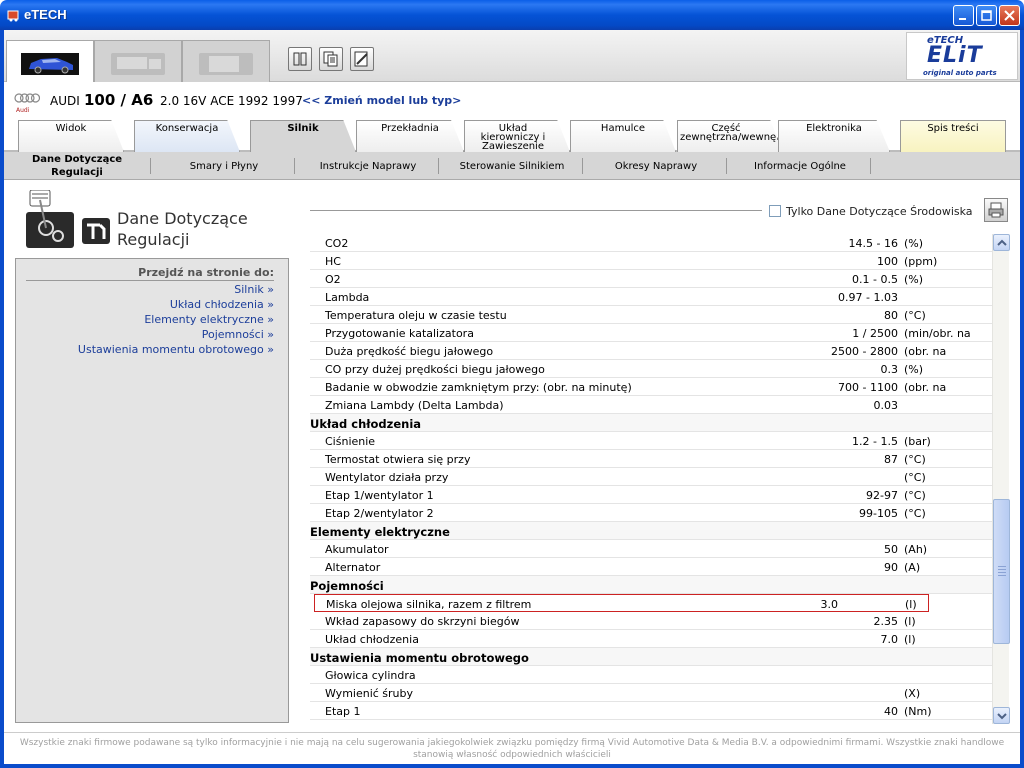 This screenshot has width=1024, height=768. What do you see at coordinates (222, 304) in the screenshot?
I see `jump-link-uklad-chlodzenia: Układ chłodzenia »` at bounding box center [222, 304].